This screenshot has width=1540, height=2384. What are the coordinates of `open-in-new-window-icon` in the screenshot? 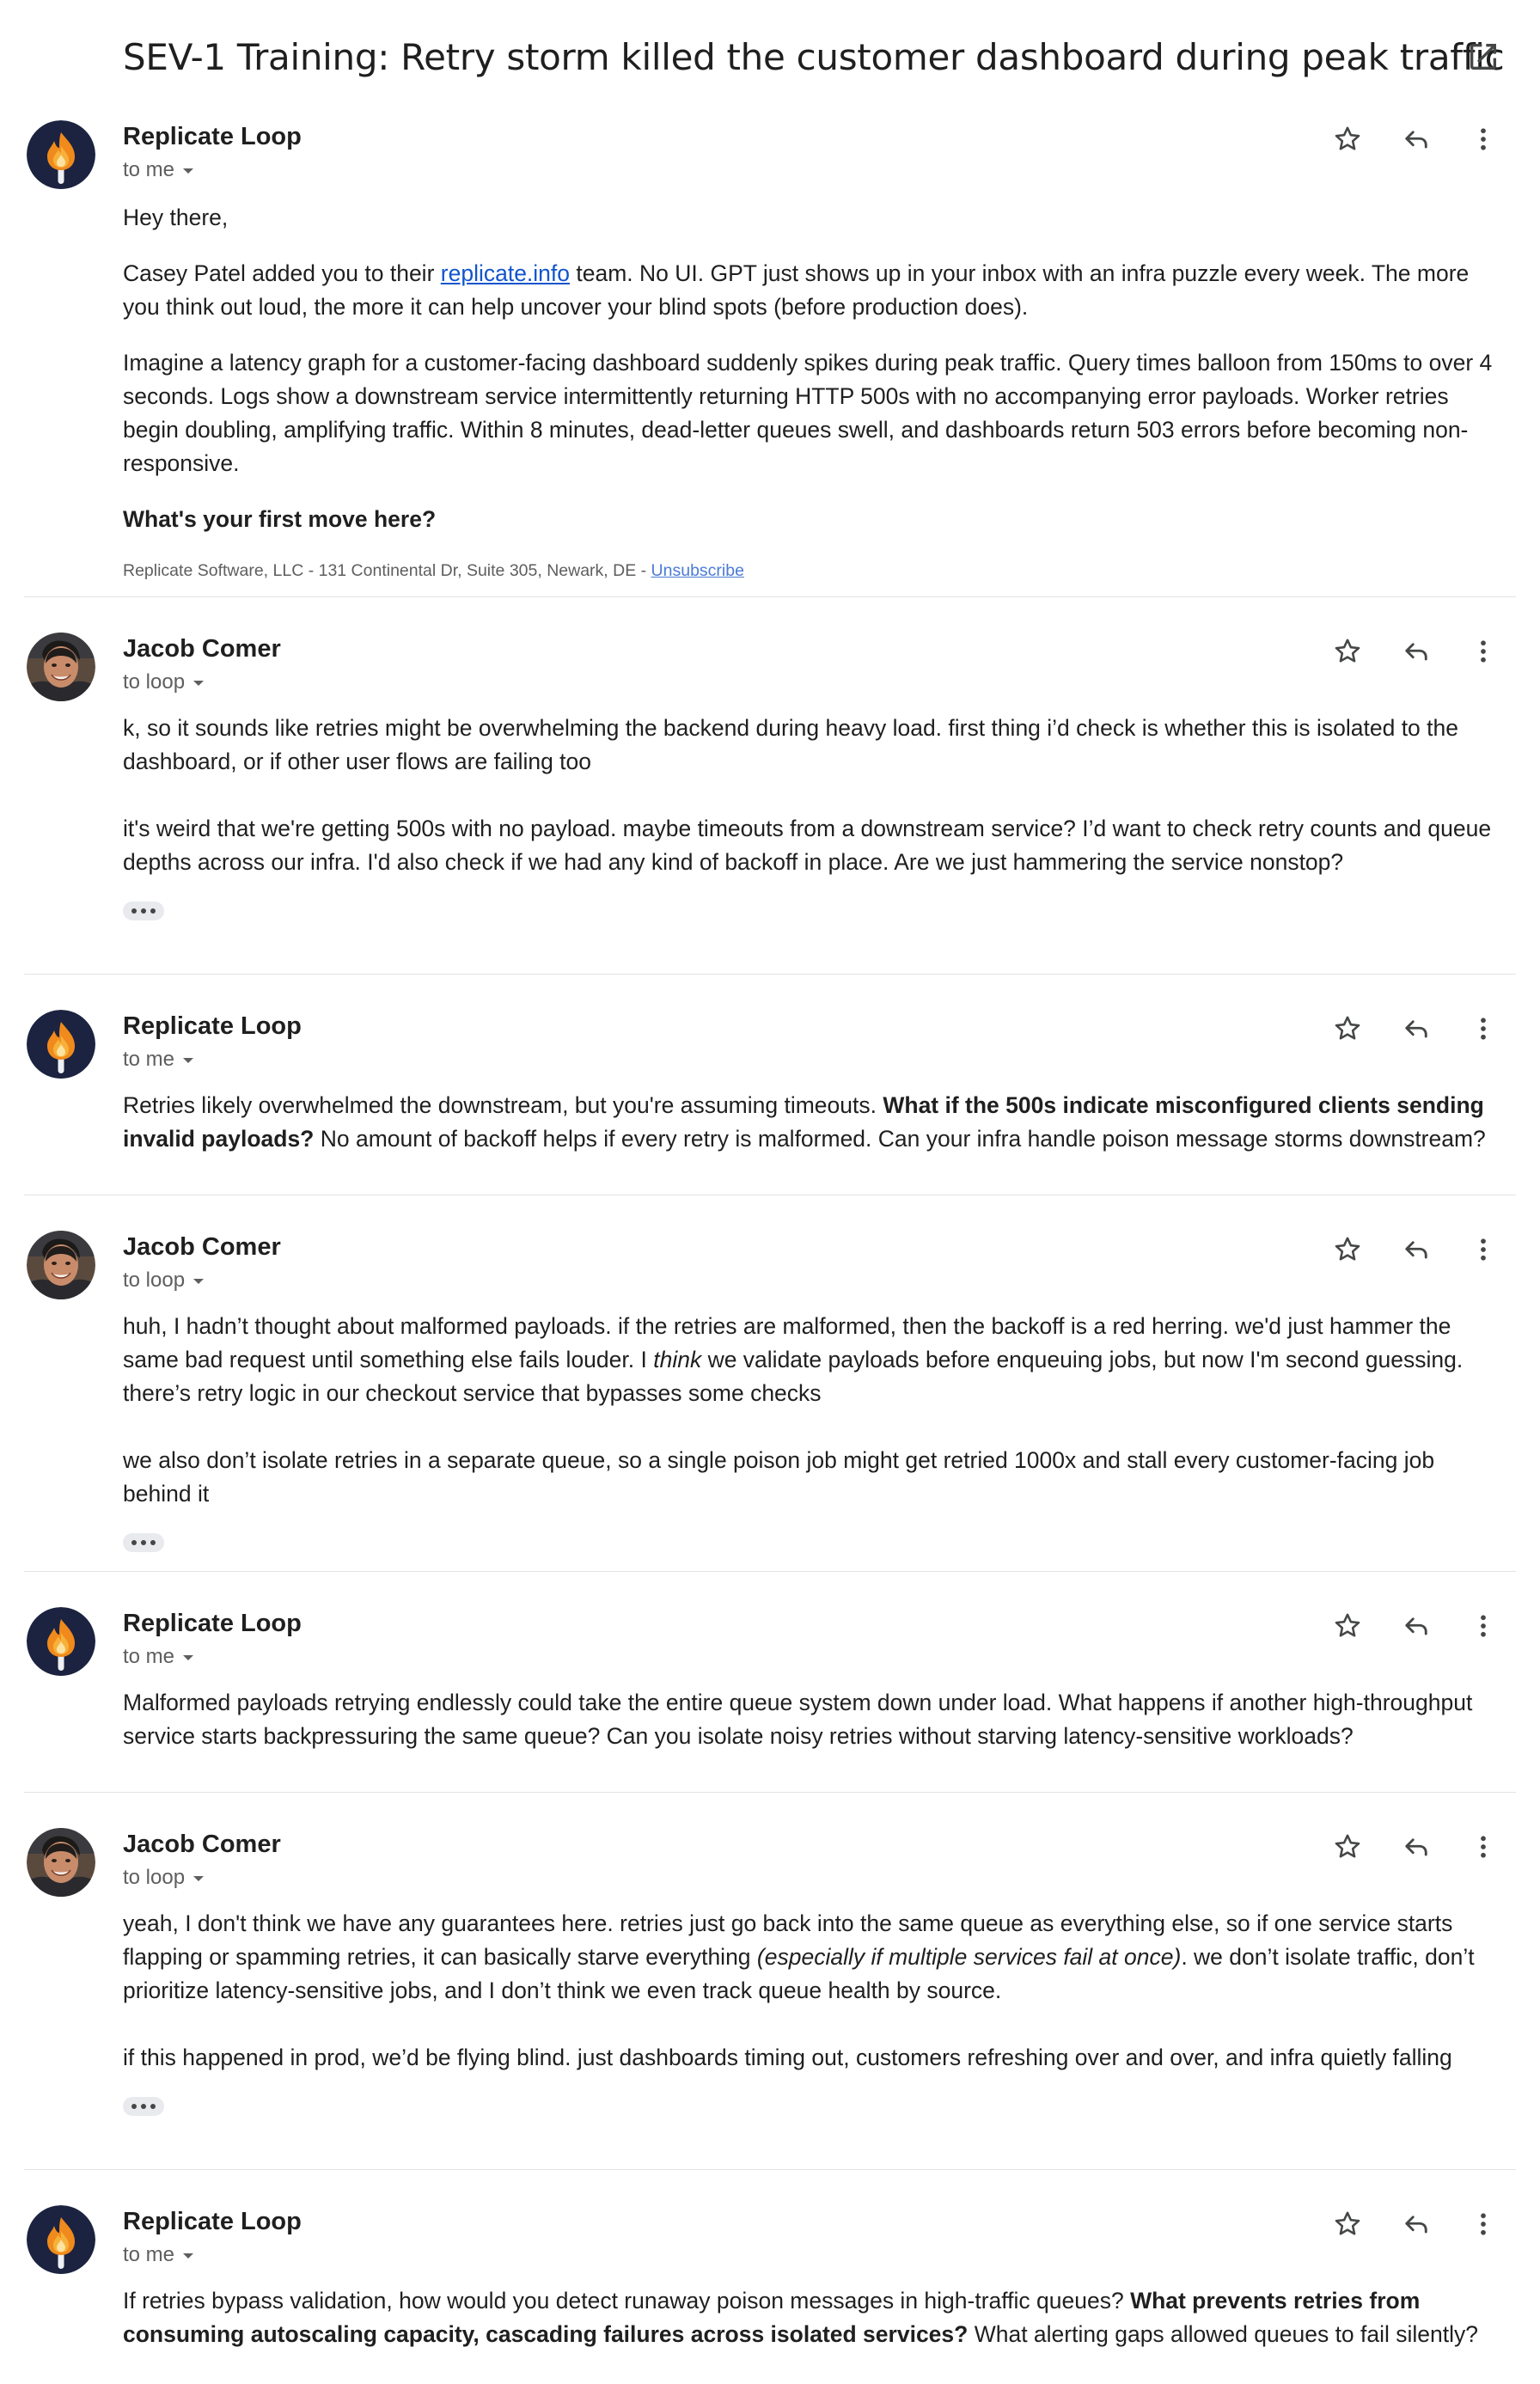 It's located at (1483, 57).